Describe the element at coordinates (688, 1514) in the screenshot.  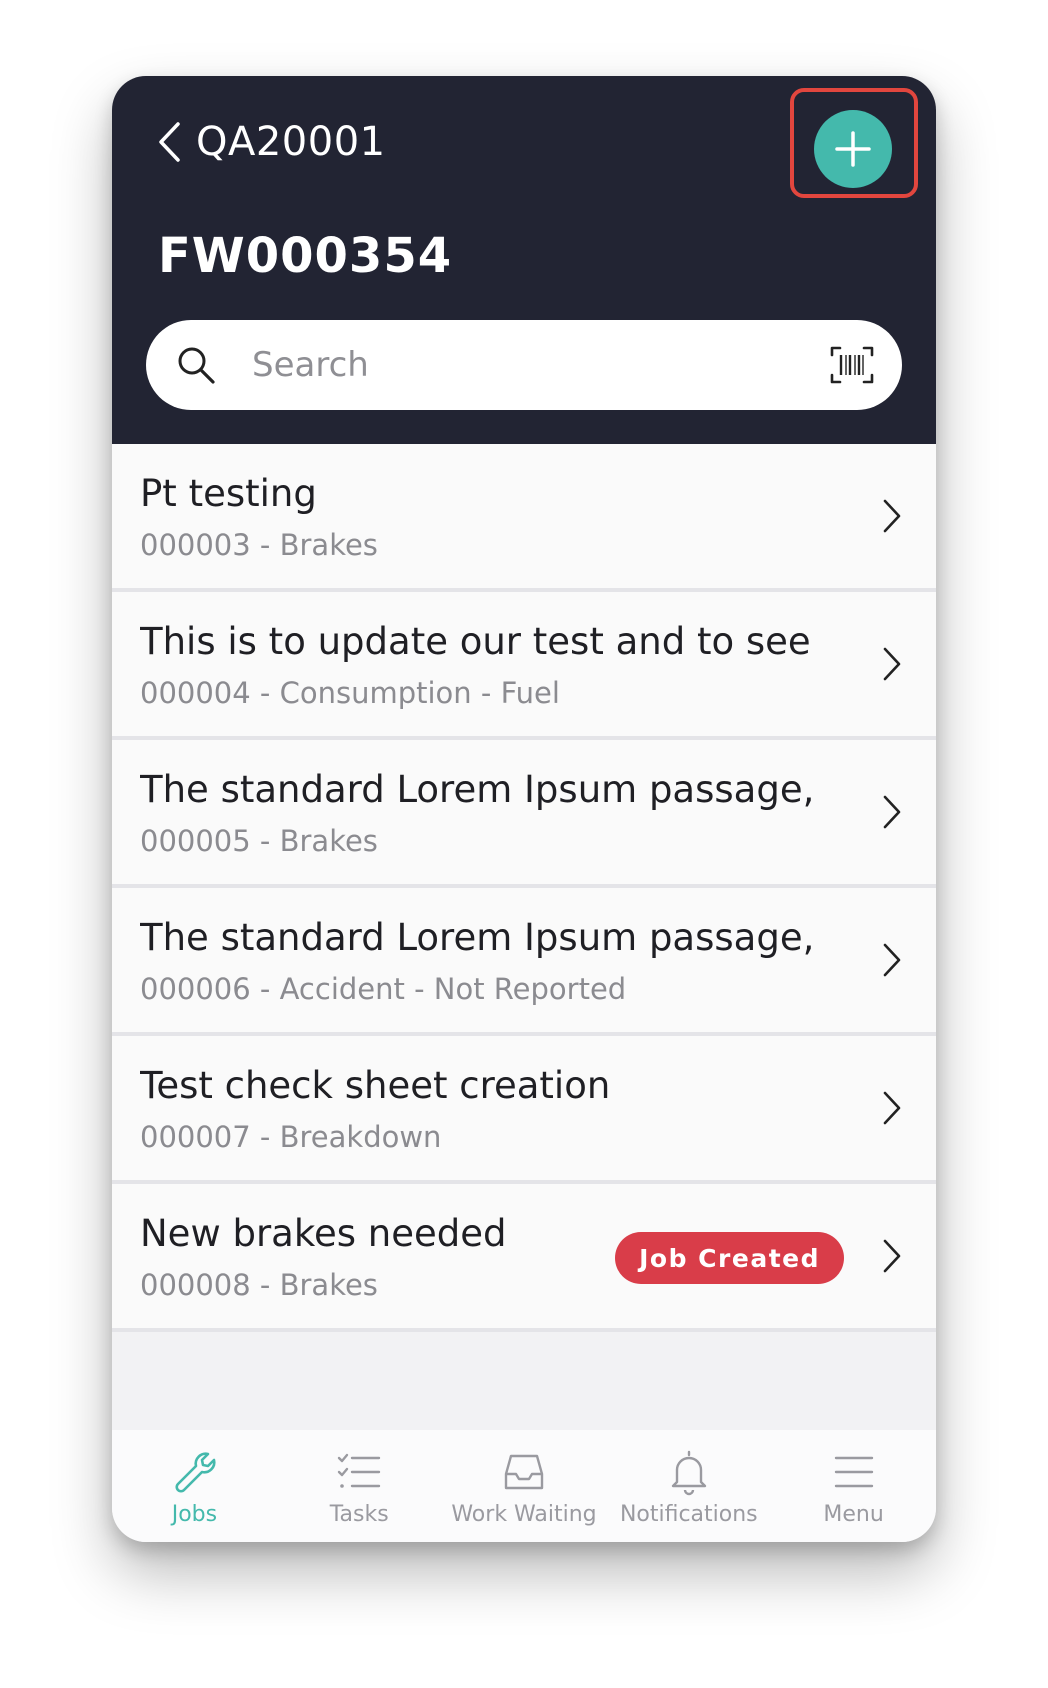
I see `tab-label: Notifications` at that location.